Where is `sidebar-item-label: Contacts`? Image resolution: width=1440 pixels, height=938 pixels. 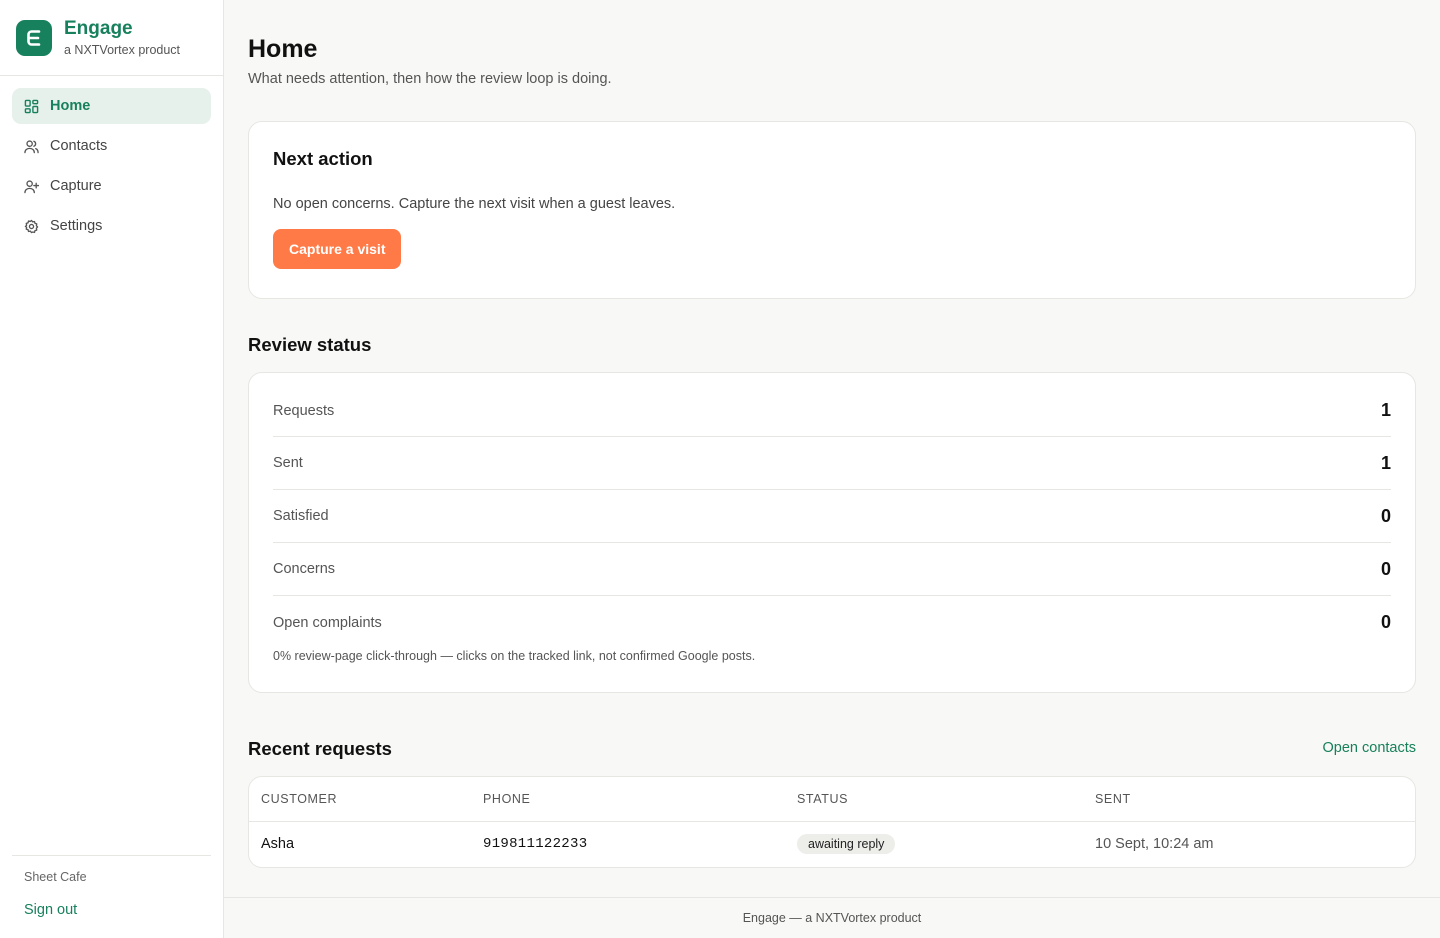
sidebar-item-label: Contacts is located at coordinates (79, 146).